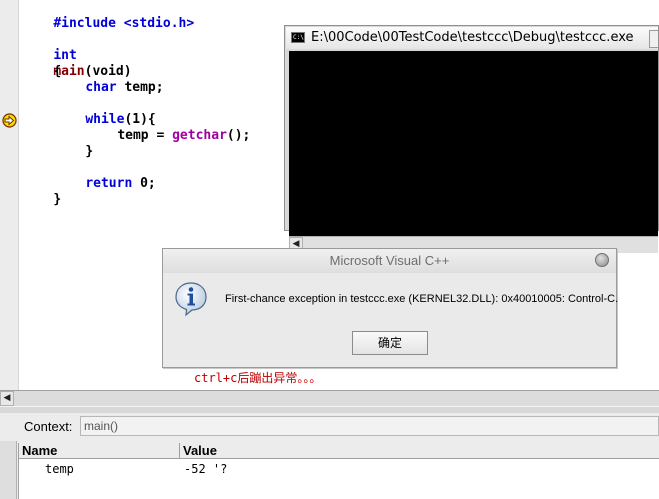 The height and width of the screenshot is (499, 659). Describe the element at coordinates (9, 195) in the screenshot. I see `editor-gutter` at that location.